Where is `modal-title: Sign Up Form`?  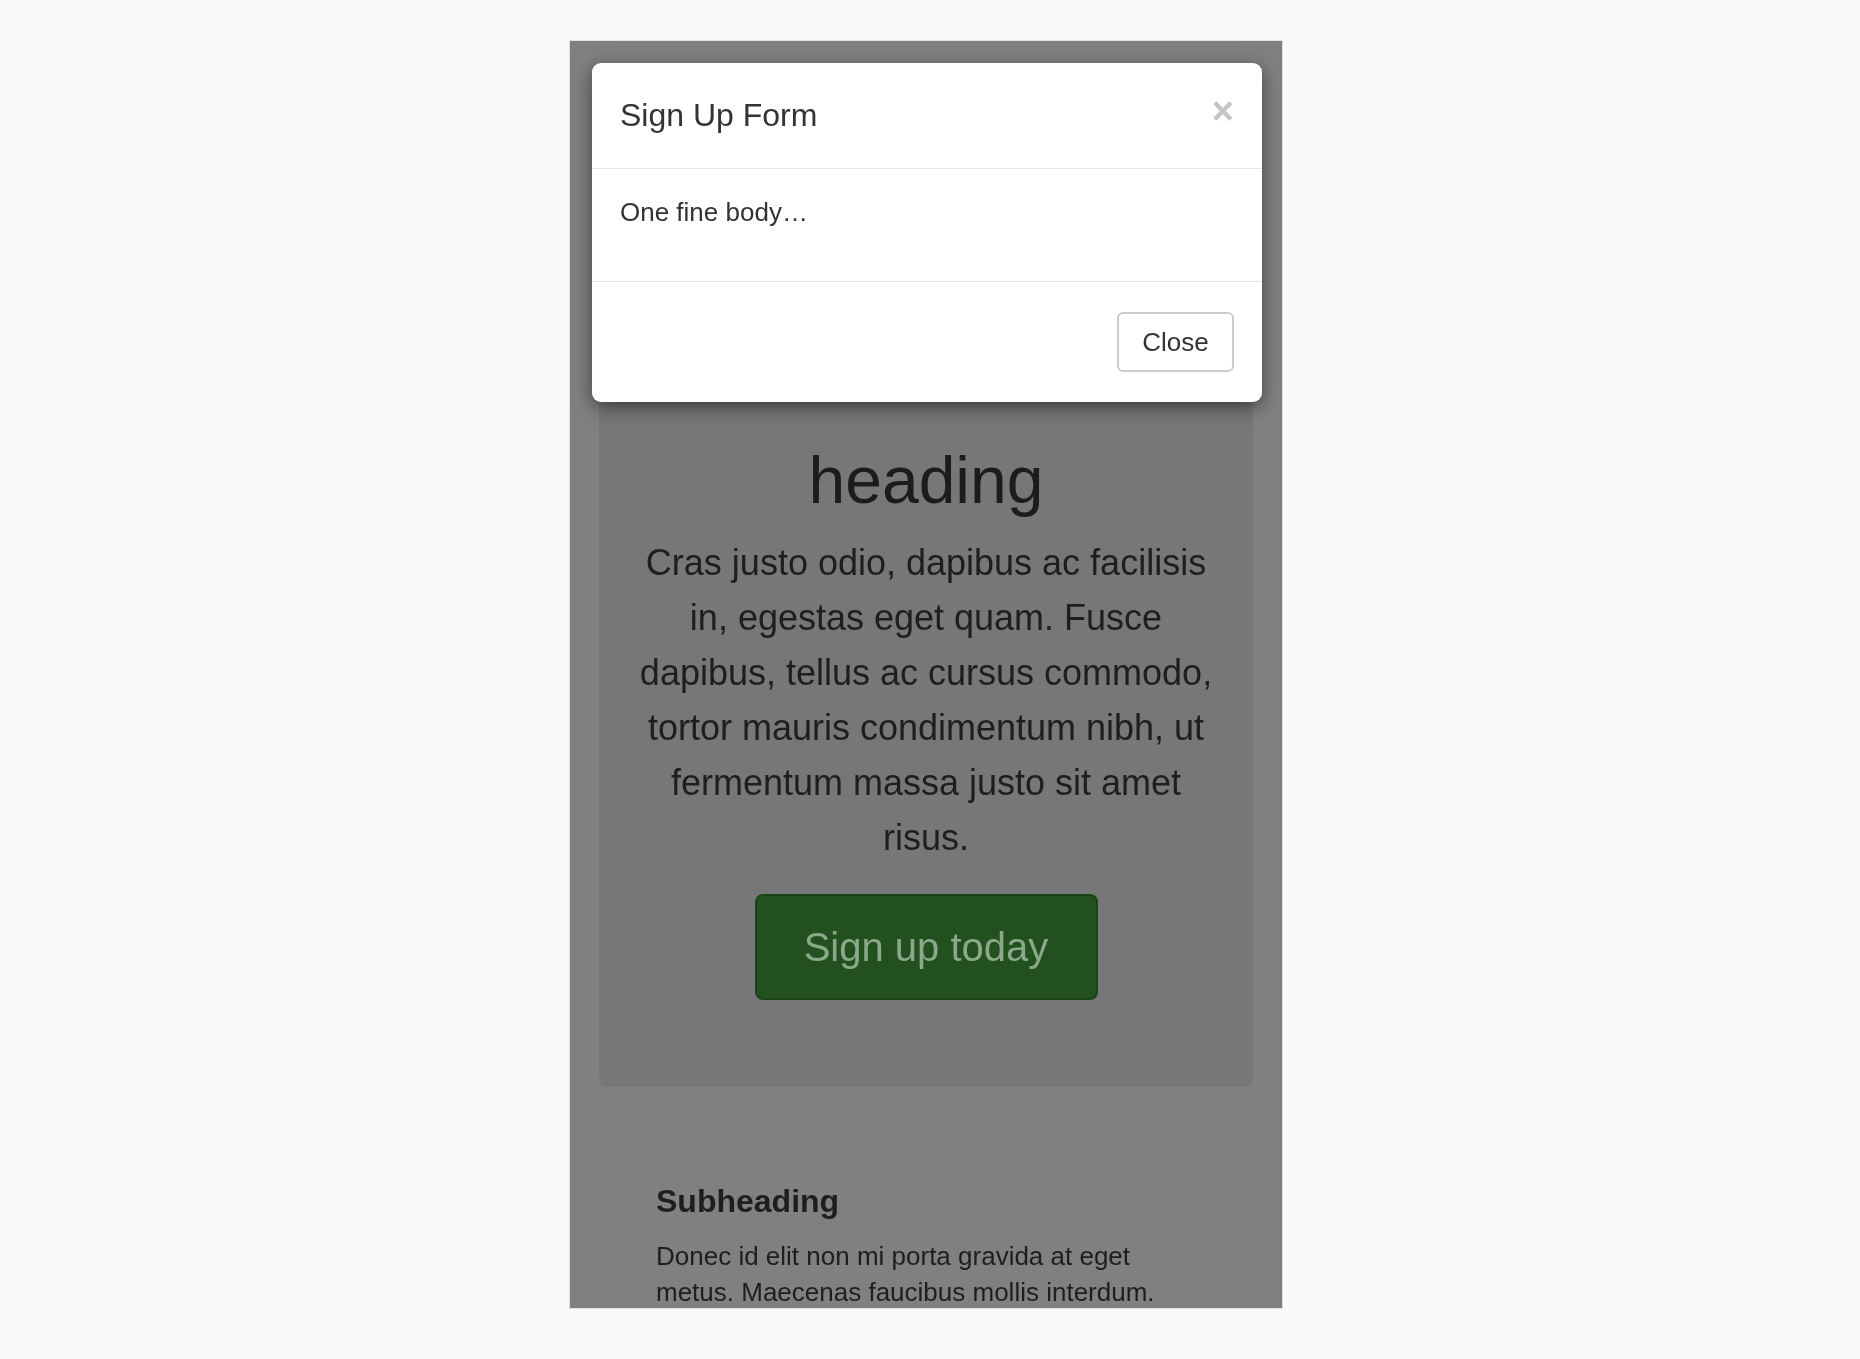 modal-title: Sign Up Form is located at coordinates (719, 115).